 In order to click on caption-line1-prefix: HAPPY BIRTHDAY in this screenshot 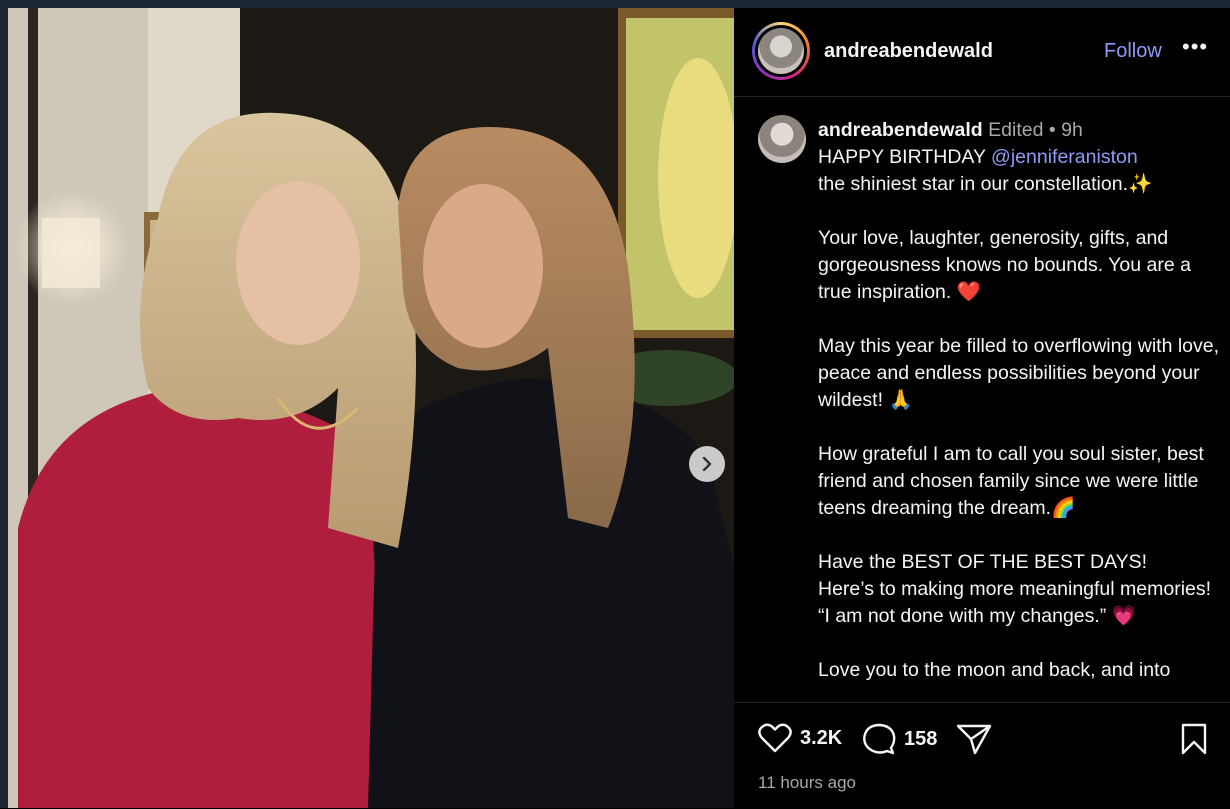, I will do `click(905, 157)`.